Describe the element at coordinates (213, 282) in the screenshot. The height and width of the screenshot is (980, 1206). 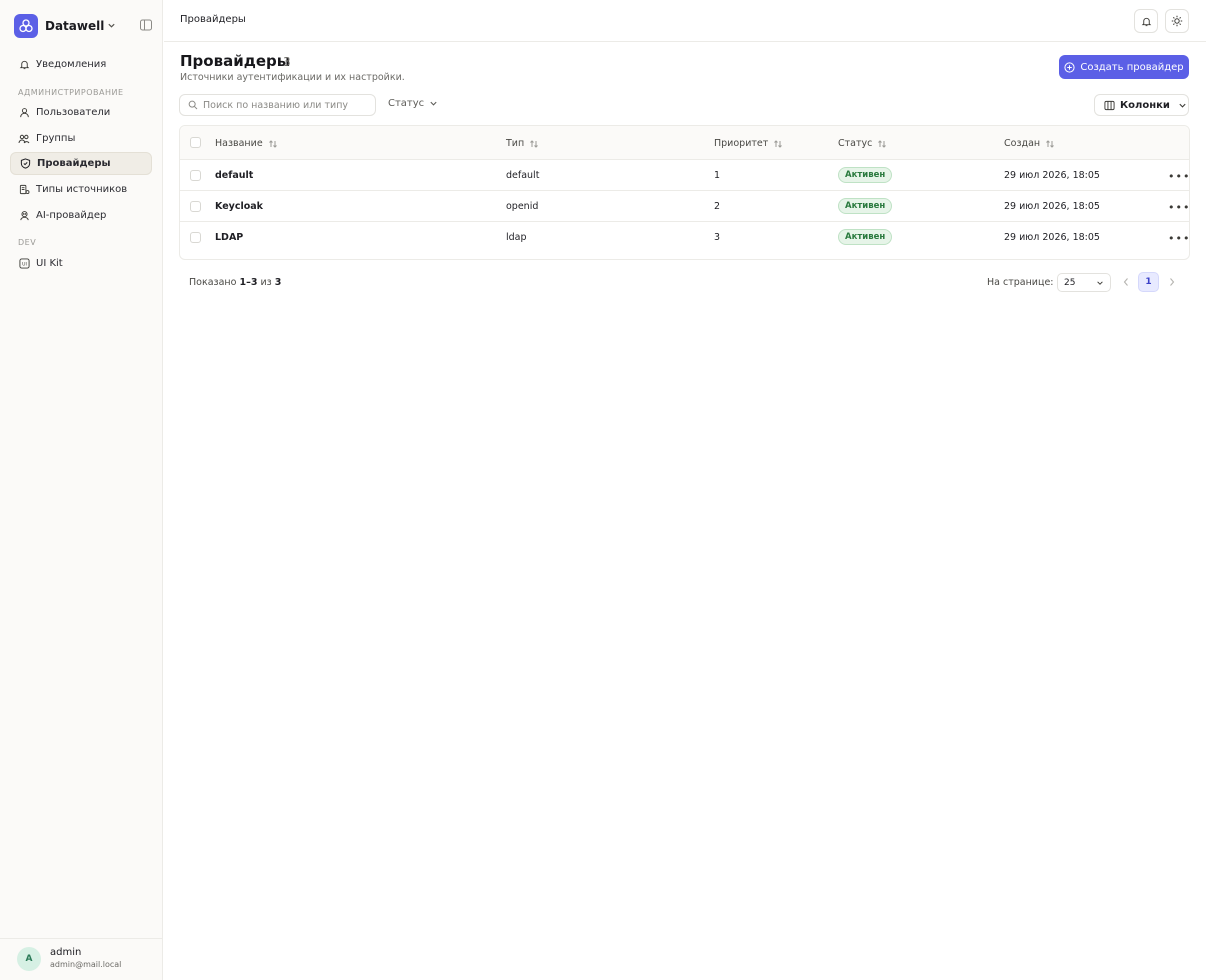
I see `results-prefix: Показано` at that location.